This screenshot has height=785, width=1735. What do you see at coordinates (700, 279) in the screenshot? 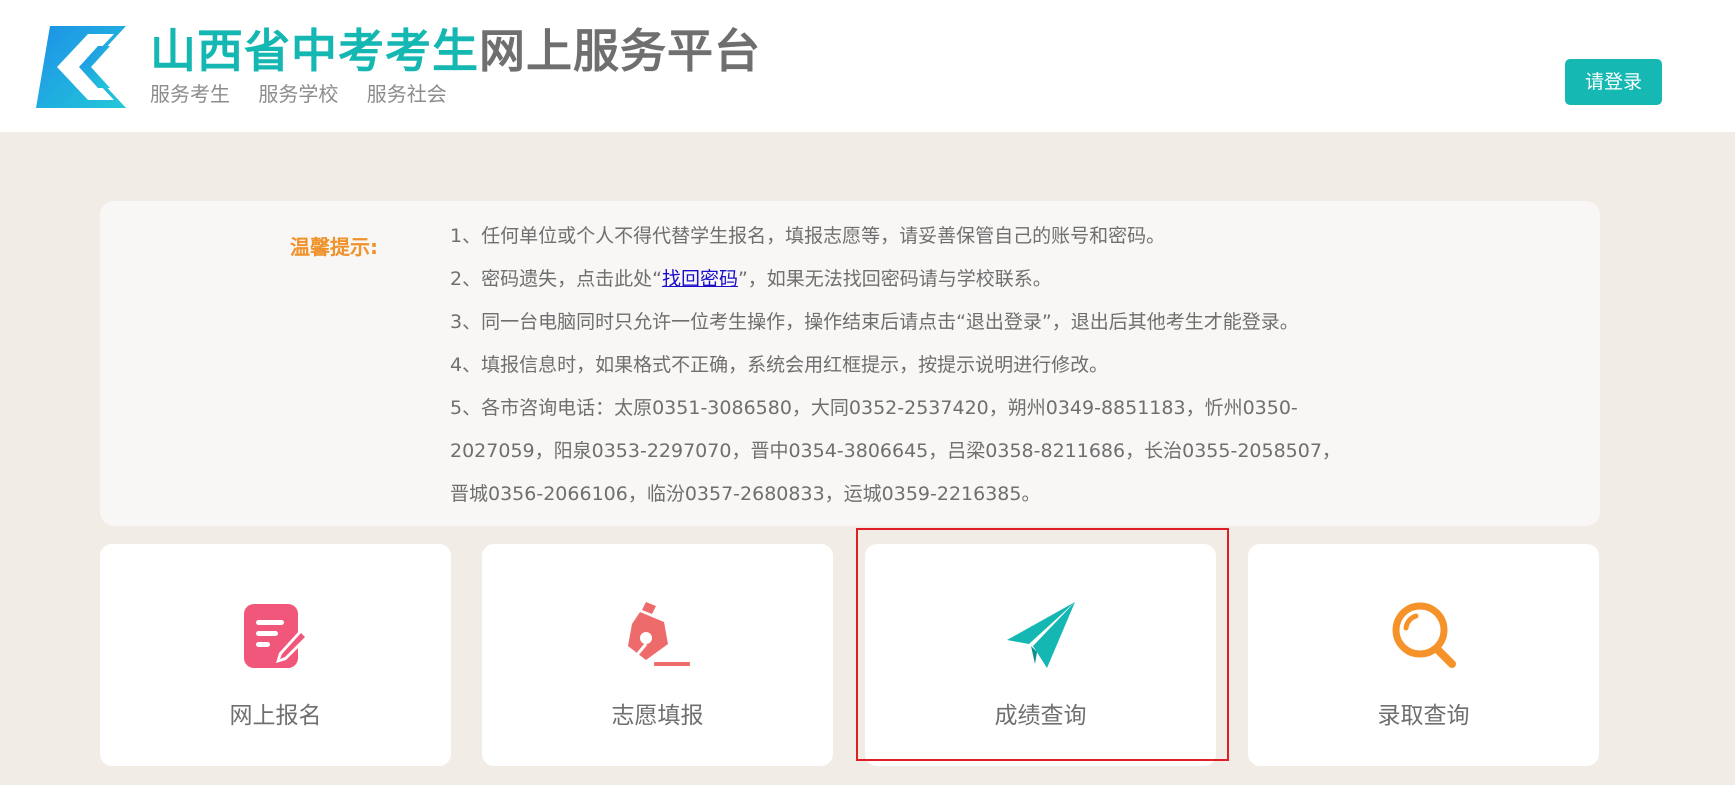
I see `recover-password-link: 找回密码` at bounding box center [700, 279].